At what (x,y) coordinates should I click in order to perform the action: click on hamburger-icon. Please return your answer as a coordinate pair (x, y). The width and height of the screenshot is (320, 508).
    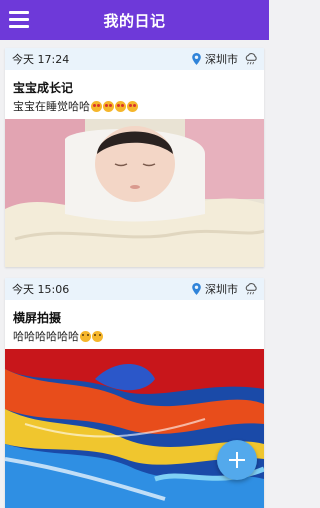
    Looking at the image, I should click on (19, 19).